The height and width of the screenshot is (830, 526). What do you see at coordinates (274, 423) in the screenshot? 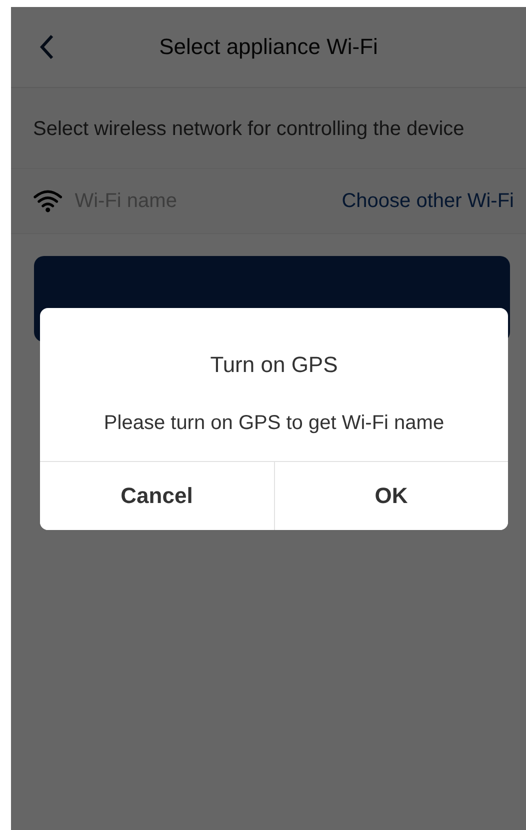
I see `dialog-message: Please turn on GPS to get Wi-Fi name` at bounding box center [274, 423].